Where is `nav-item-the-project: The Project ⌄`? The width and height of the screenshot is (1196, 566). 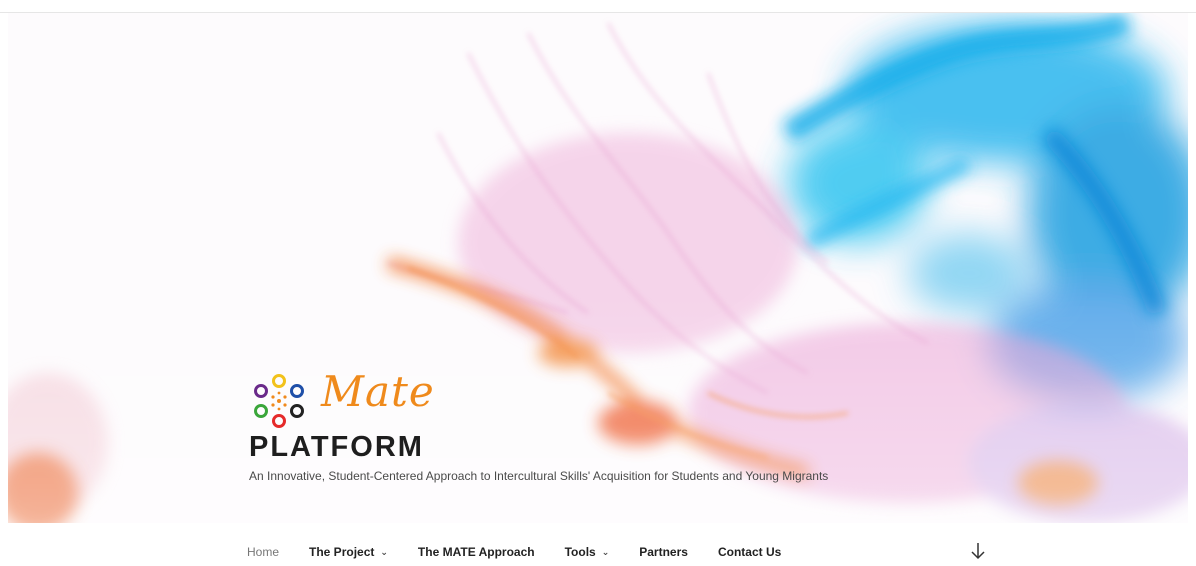
nav-item-the-project: The Project ⌄ is located at coordinates (348, 552).